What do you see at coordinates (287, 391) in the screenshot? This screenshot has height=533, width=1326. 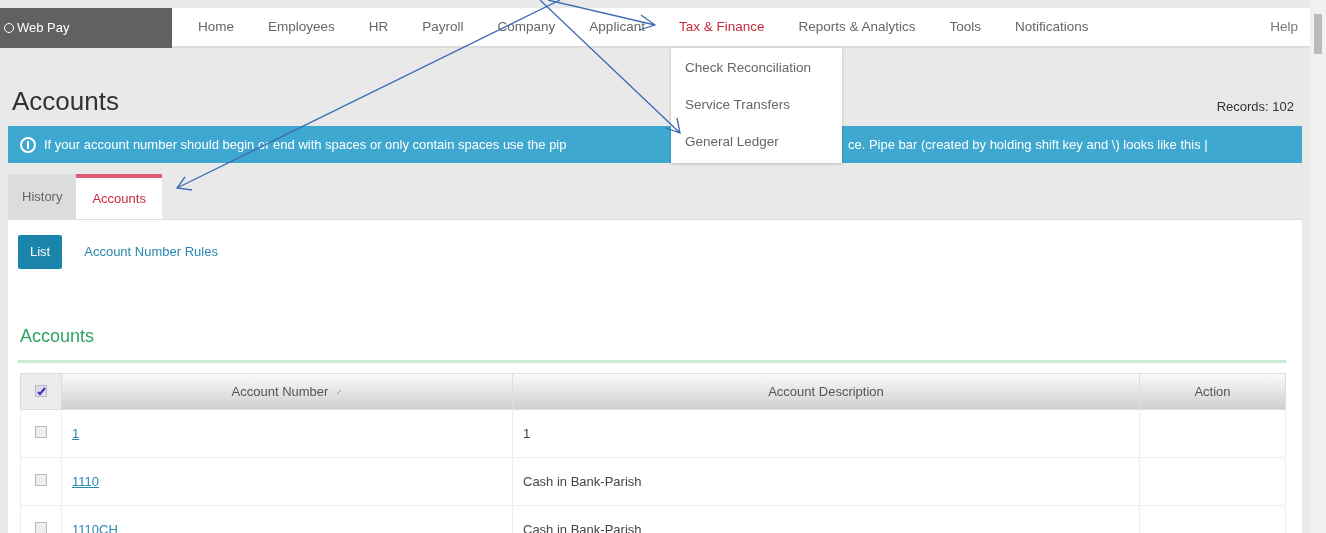 I see `column-header: Account Number` at bounding box center [287, 391].